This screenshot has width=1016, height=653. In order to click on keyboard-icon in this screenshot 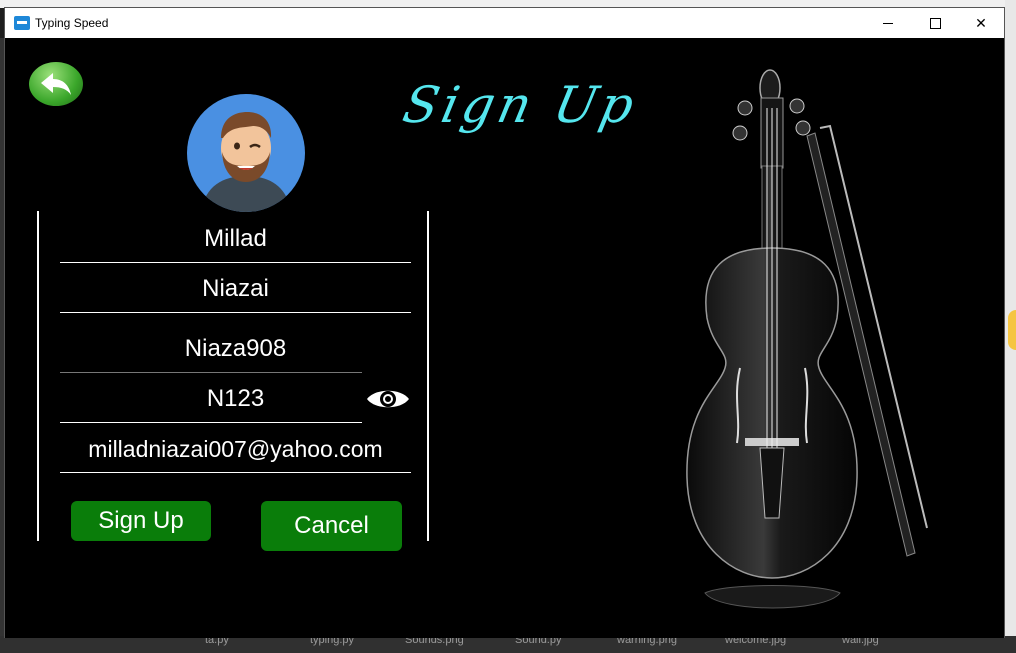, I will do `click(22, 23)`.